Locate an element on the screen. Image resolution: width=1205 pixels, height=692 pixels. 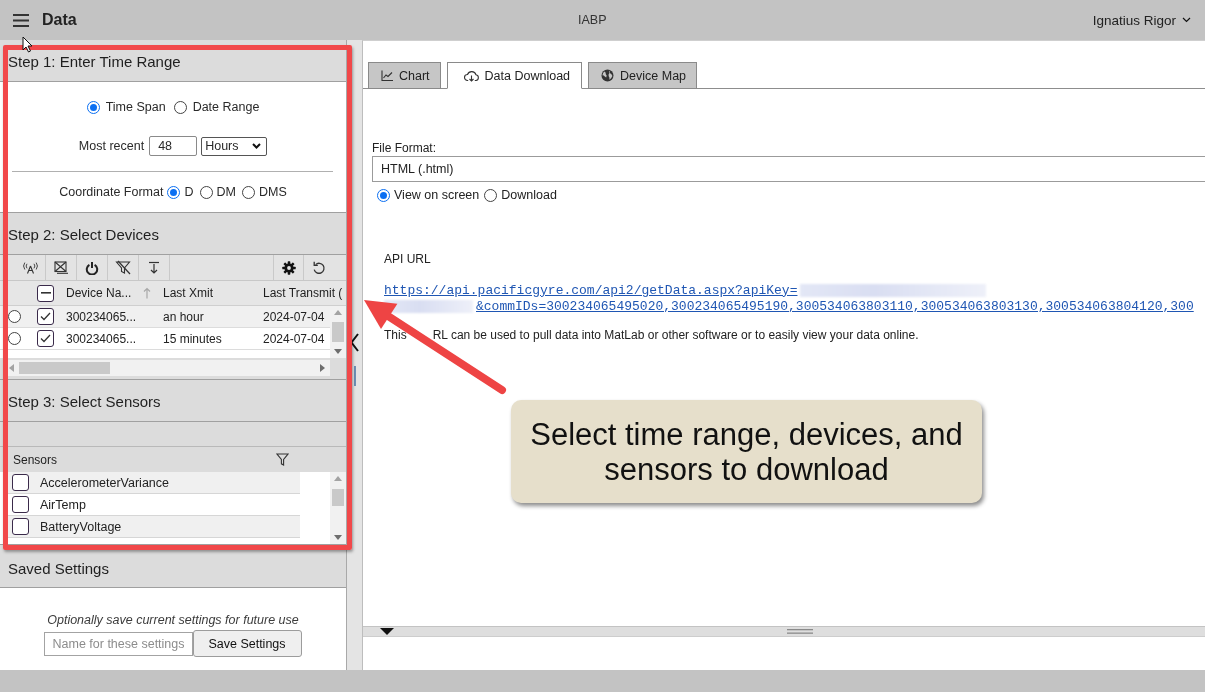
tab: Chart is located at coordinates (404, 75).